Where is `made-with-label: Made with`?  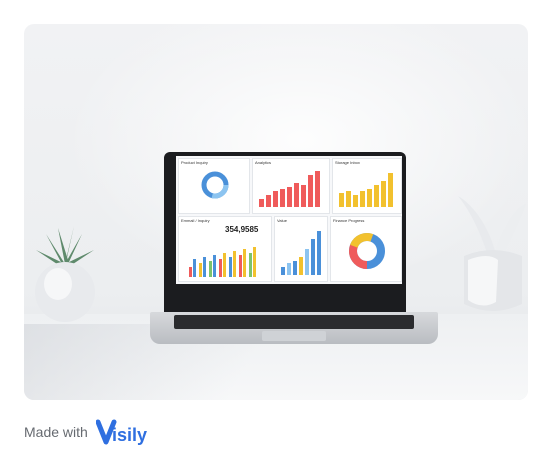
made-with-label: Made with is located at coordinates (56, 432).